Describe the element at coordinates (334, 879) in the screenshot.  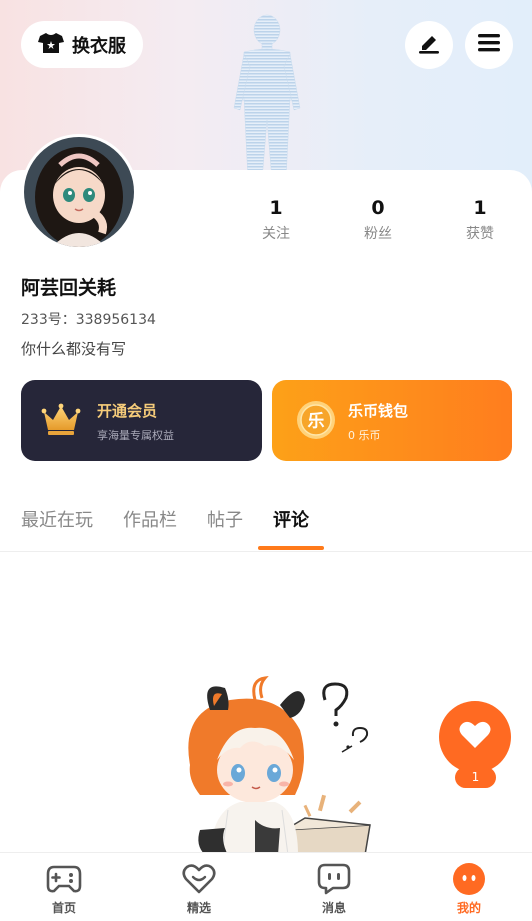
I see `chat-bubble-icon` at that location.